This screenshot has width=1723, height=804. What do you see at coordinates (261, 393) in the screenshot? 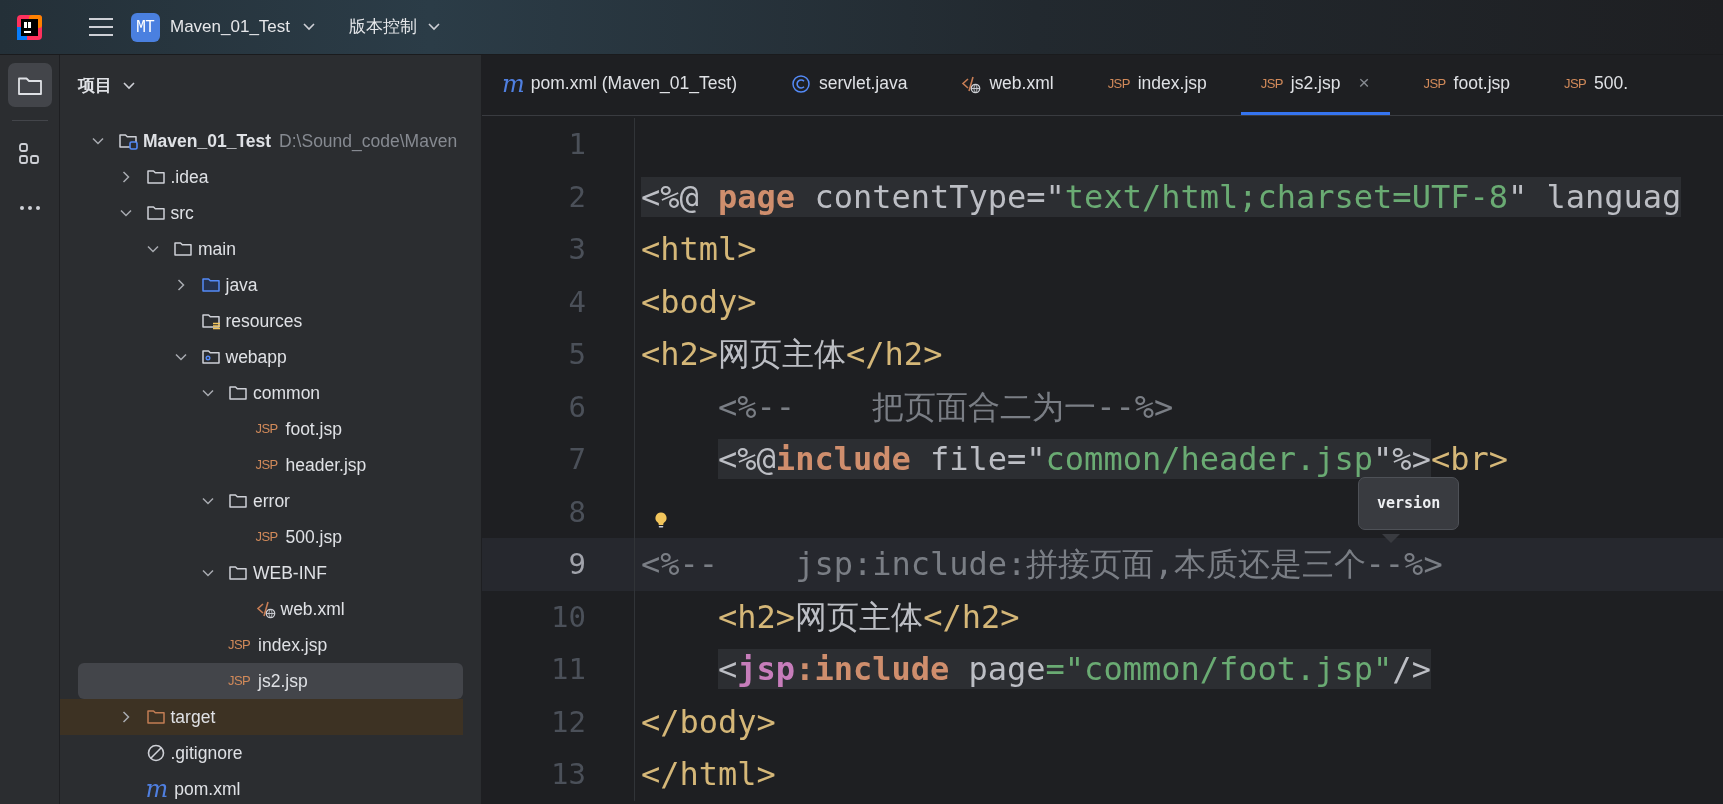
I see `tree-item: common` at bounding box center [261, 393].